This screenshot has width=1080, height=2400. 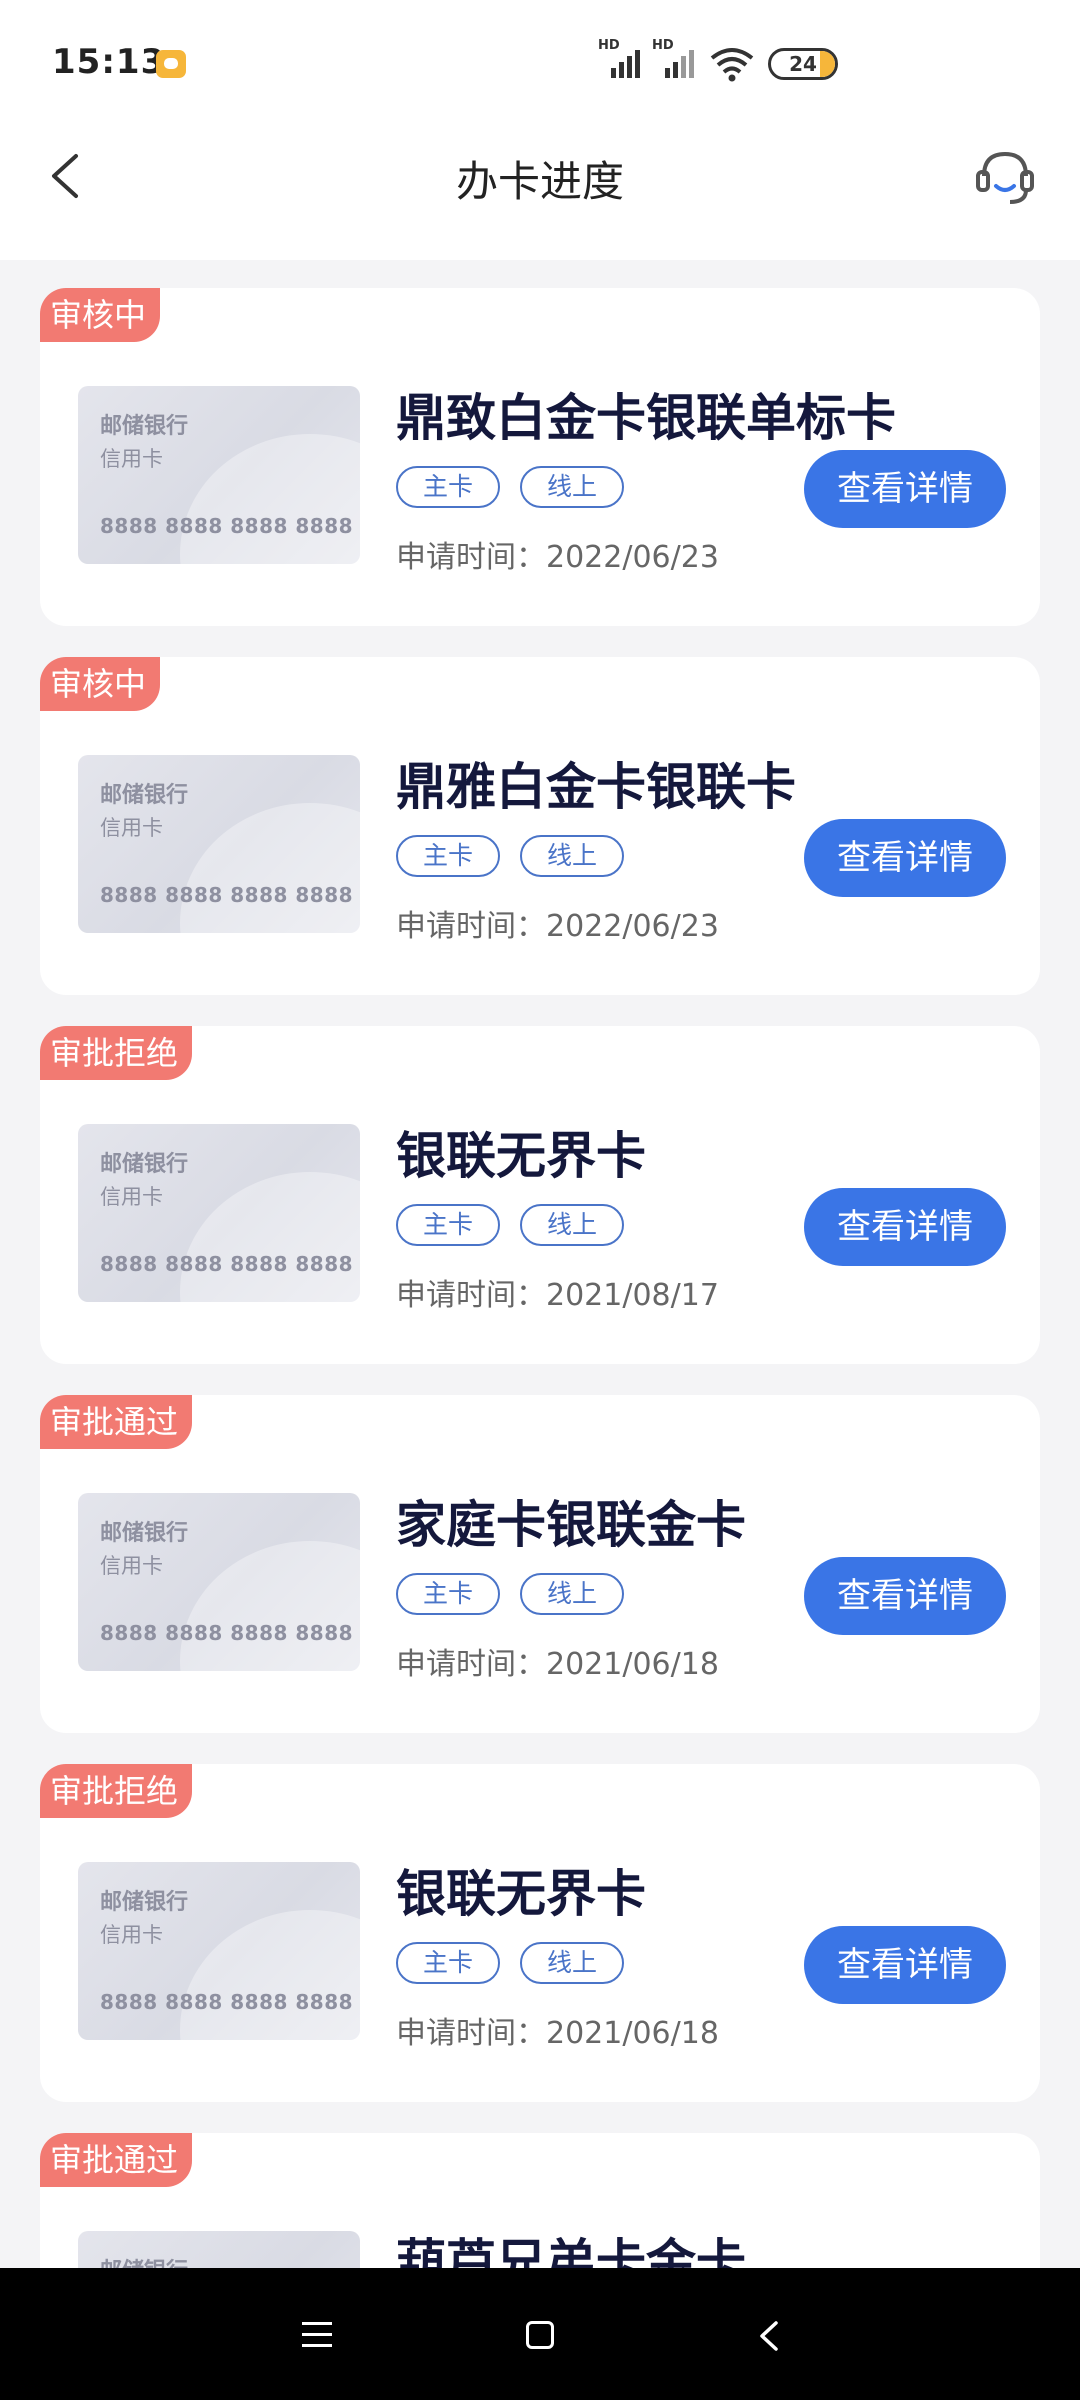 What do you see at coordinates (171, 64) in the screenshot?
I see `chat-app-icon` at bounding box center [171, 64].